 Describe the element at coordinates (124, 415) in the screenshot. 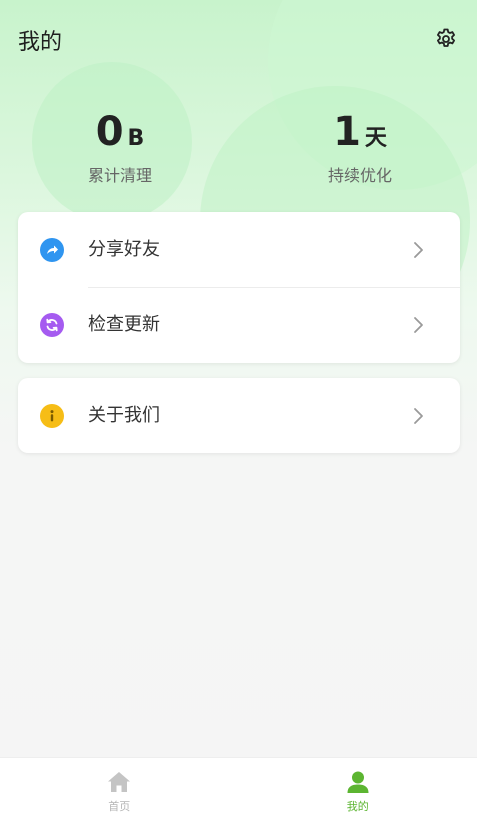

I see `menu-item-label: 关于我们` at that location.